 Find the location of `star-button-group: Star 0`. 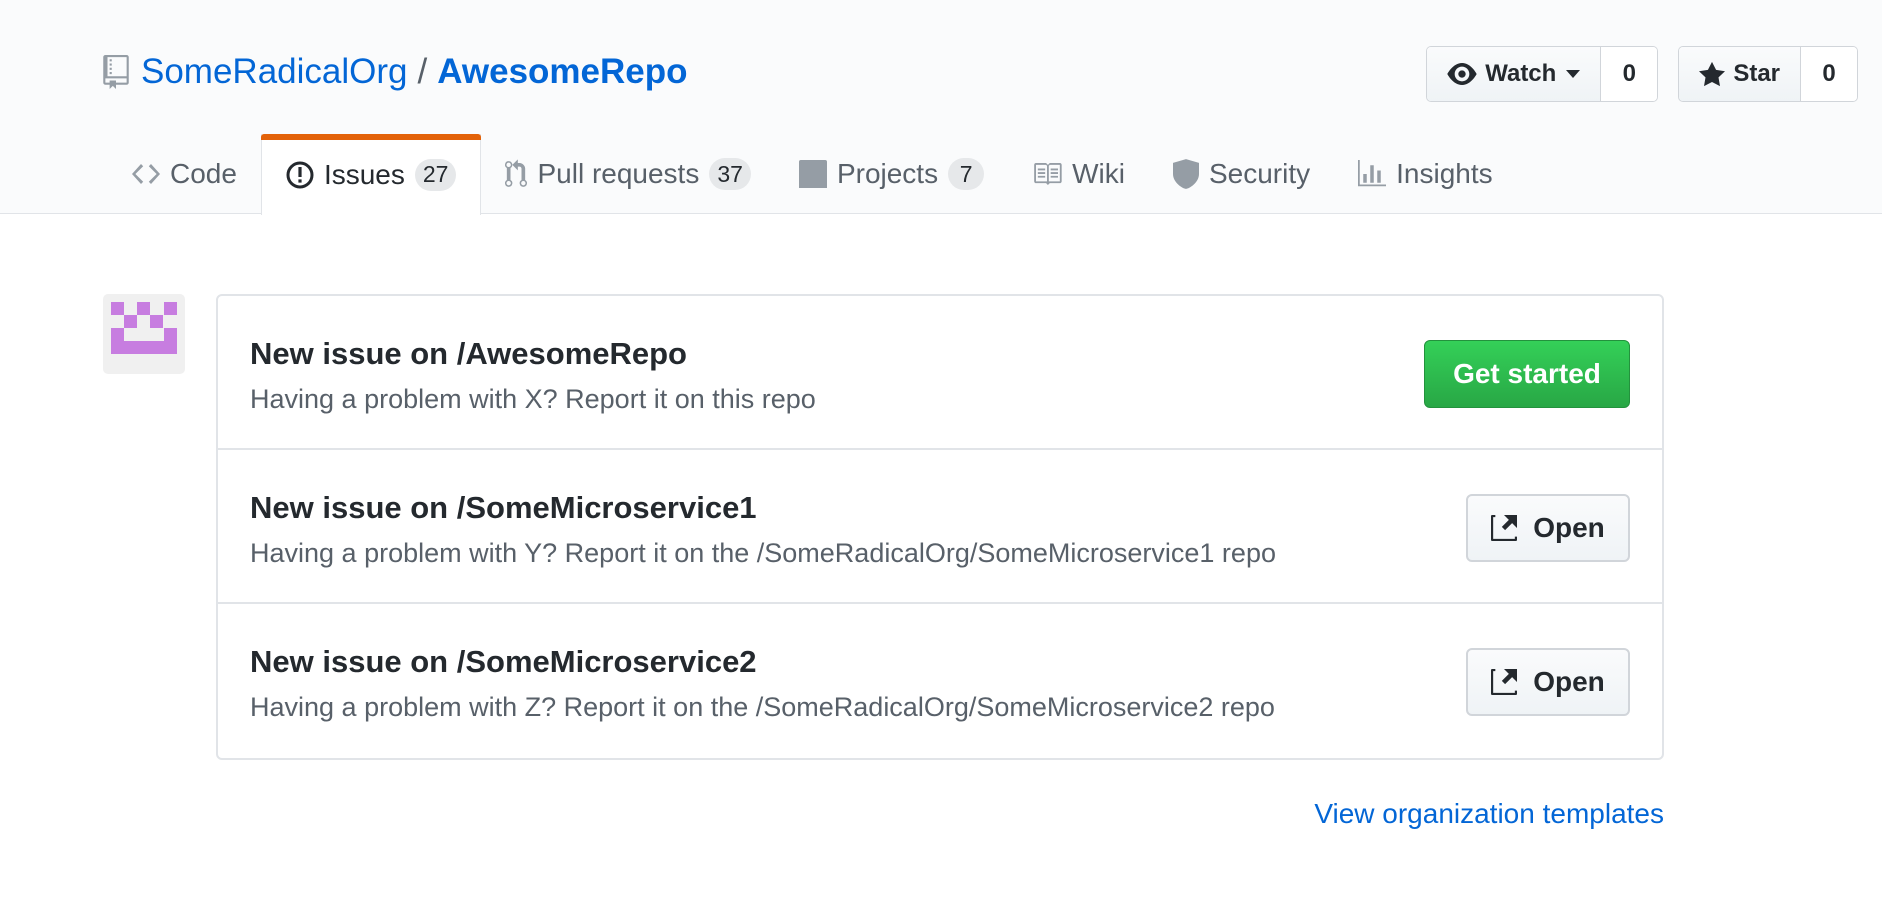

star-button-group: Star 0 is located at coordinates (1768, 74).